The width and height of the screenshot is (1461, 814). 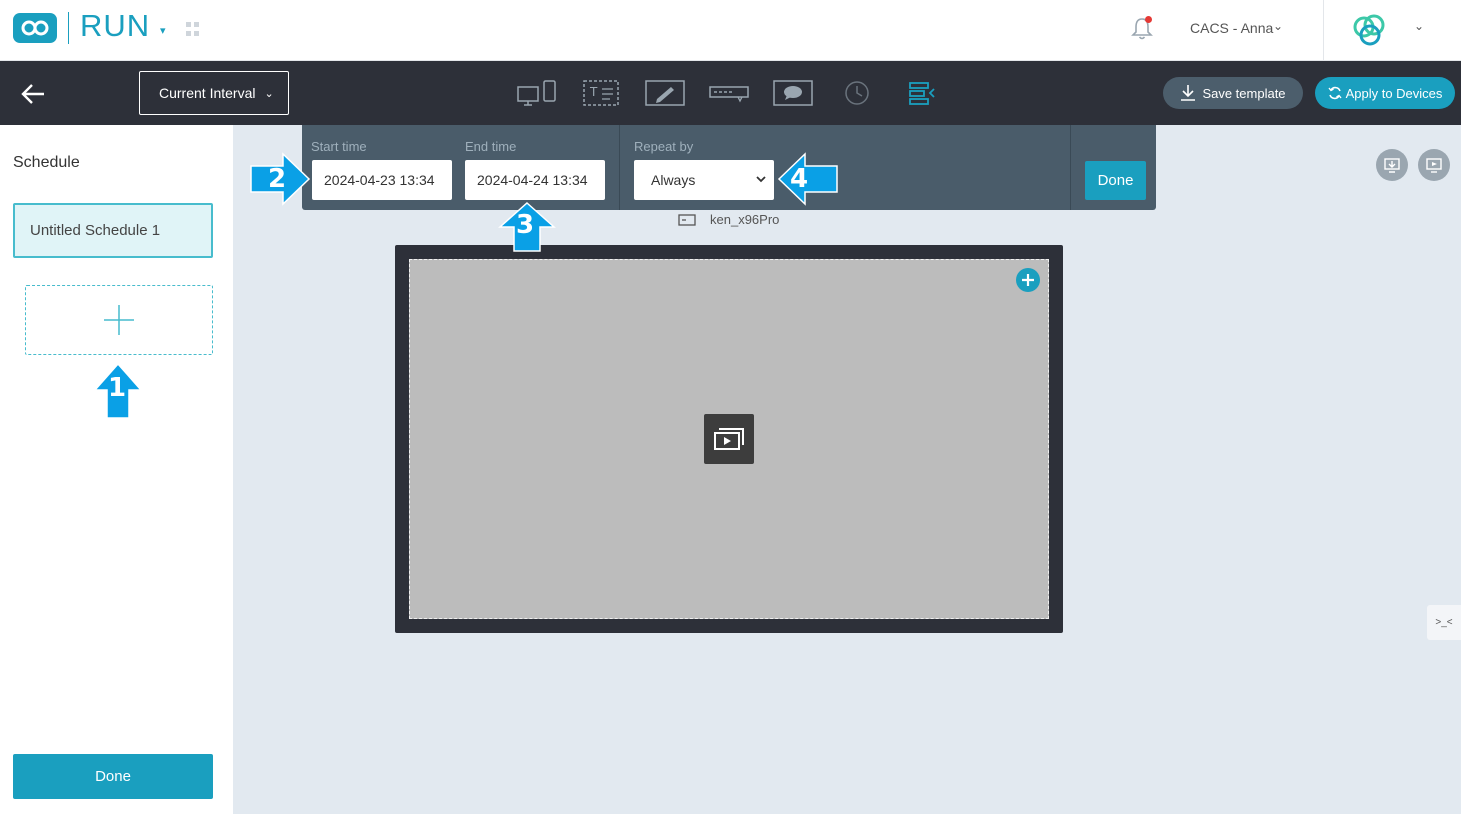 I want to click on ticker-widget-icon, so click(x=729, y=93).